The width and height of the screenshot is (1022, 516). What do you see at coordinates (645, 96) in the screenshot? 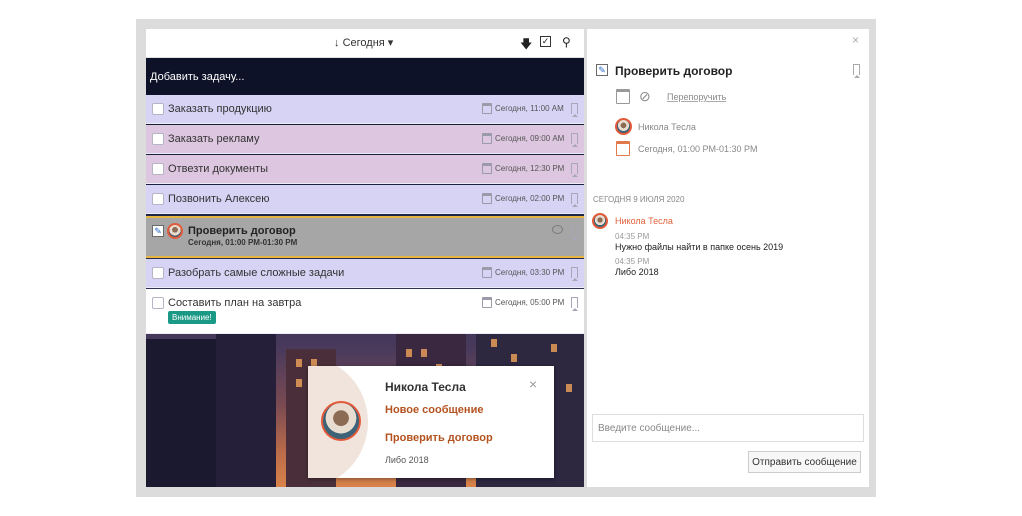
I see `paperclip-icon: ⊘` at bounding box center [645, 96].